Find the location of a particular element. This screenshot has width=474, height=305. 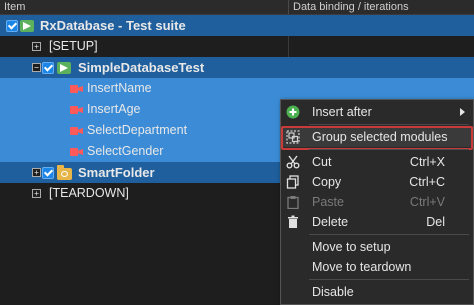

menu-copy: Copy Ctrl+C is located at coordinates (377, 182).